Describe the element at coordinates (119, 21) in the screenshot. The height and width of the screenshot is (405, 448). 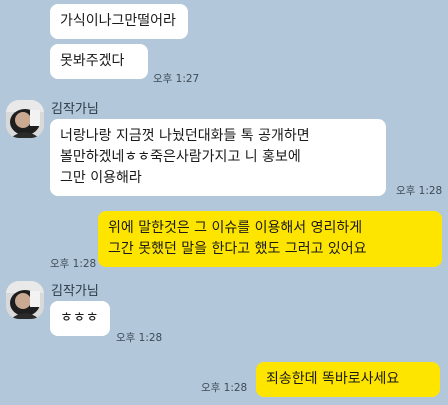
I see `message-bubble: 가식이나그만떨어라` at that location.